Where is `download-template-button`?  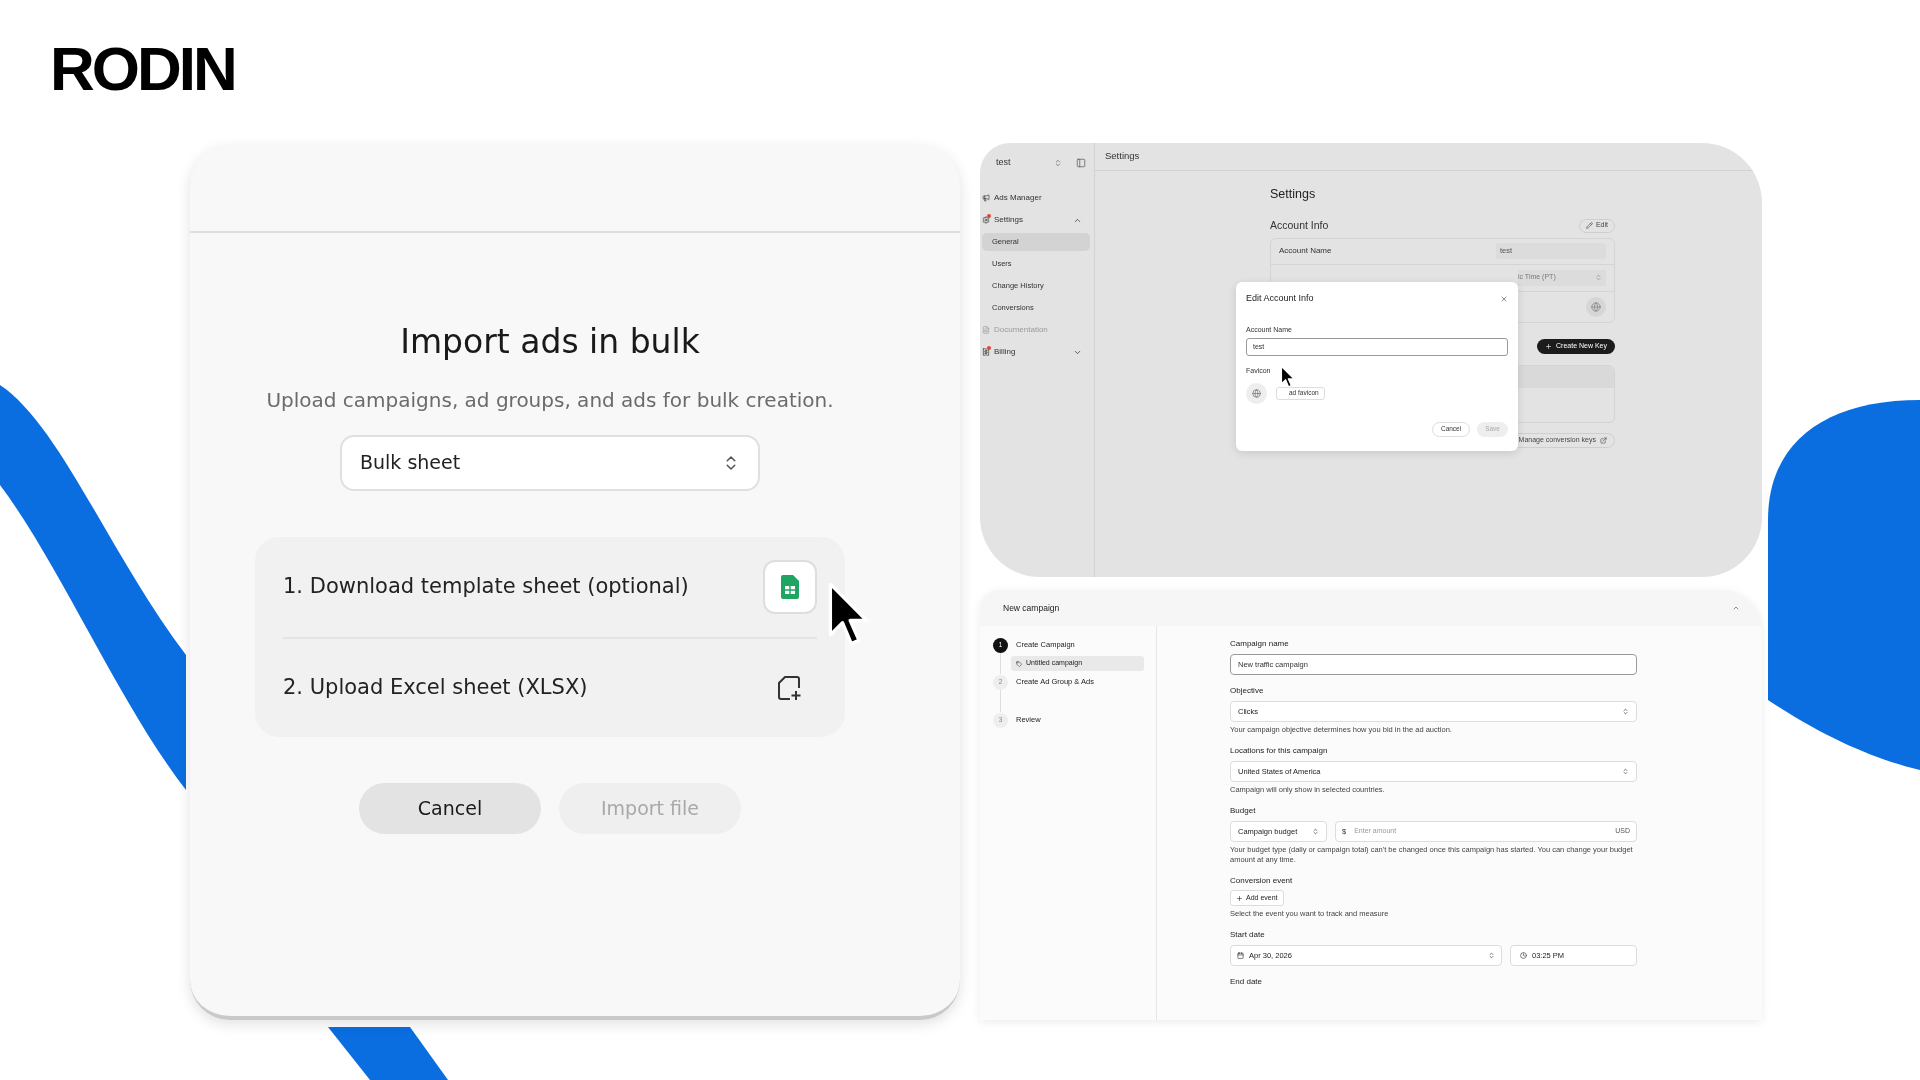
download-template-button is located at coordinates (790, 586).